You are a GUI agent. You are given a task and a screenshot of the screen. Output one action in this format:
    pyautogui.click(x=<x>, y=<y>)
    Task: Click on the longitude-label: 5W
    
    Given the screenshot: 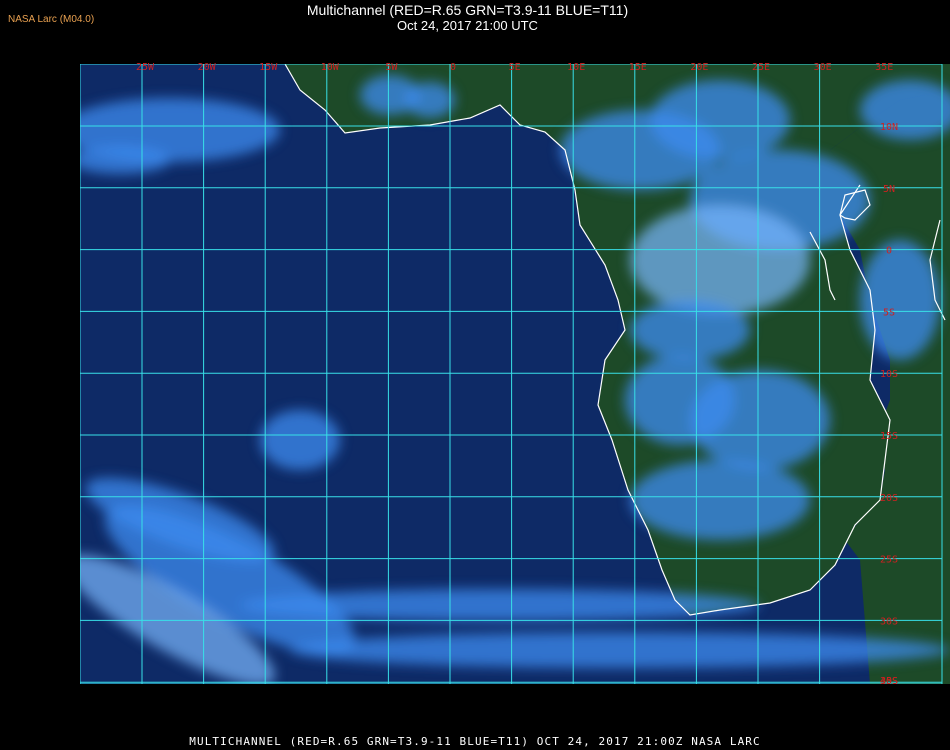 What is the action you would take?
    pyautogui.click(x=391, y=67)
    